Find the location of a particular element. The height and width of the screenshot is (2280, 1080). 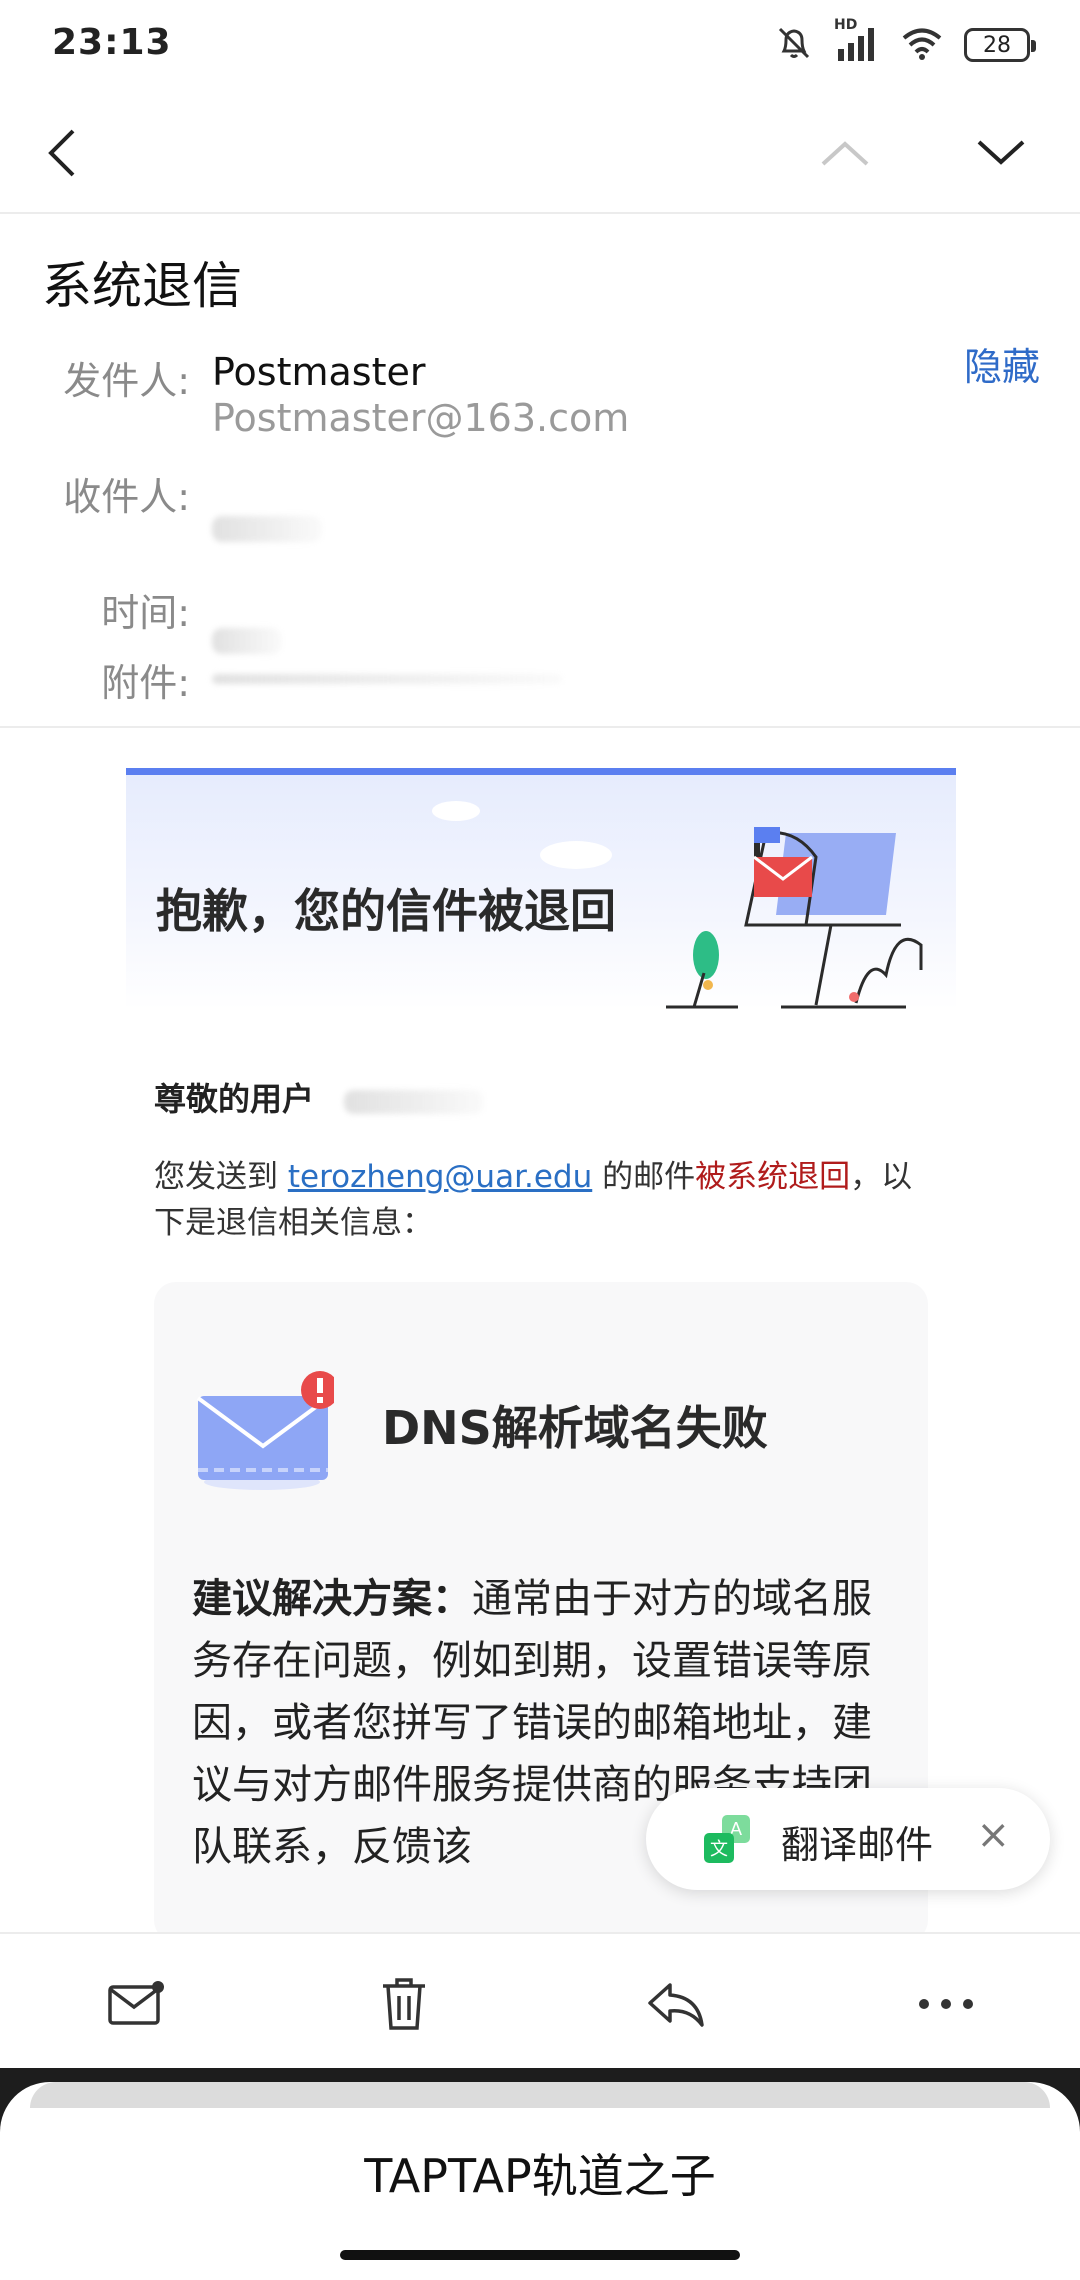

previous-email-button is located at coordinates (845, 153).